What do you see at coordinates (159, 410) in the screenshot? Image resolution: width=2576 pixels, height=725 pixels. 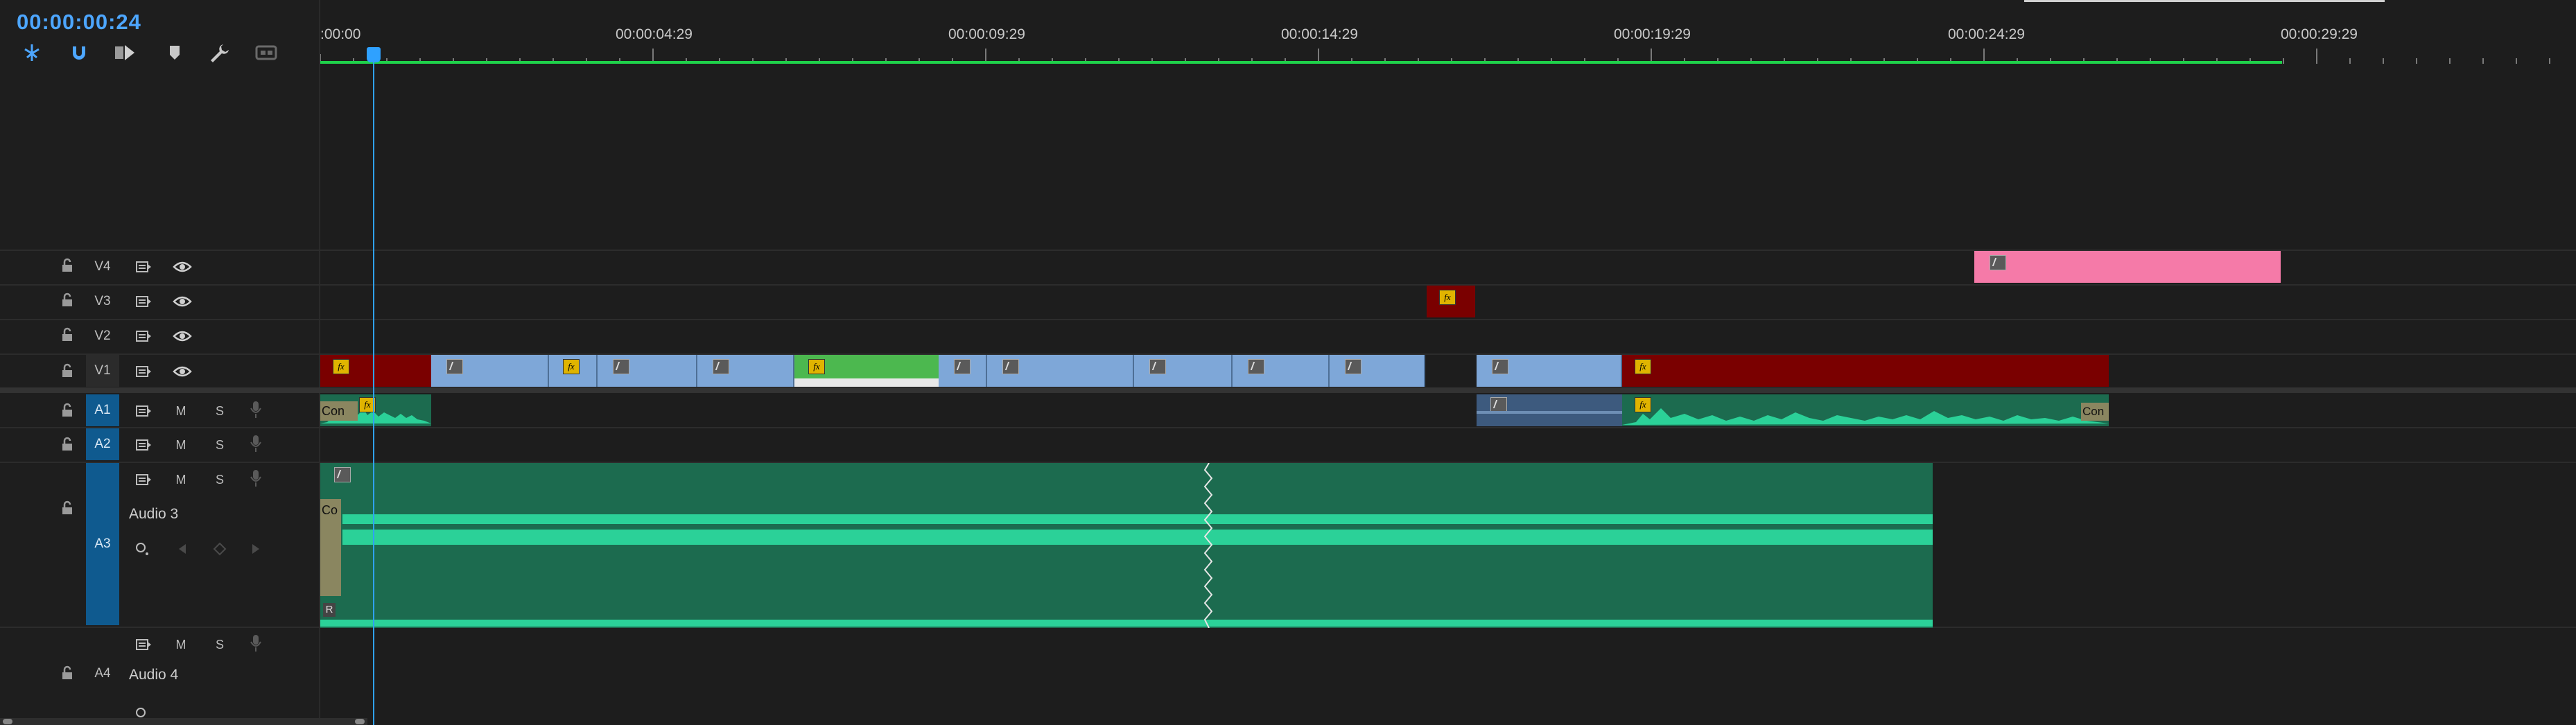 I see `track-header-a1: A1 M S` at bounding box center [159, 410].